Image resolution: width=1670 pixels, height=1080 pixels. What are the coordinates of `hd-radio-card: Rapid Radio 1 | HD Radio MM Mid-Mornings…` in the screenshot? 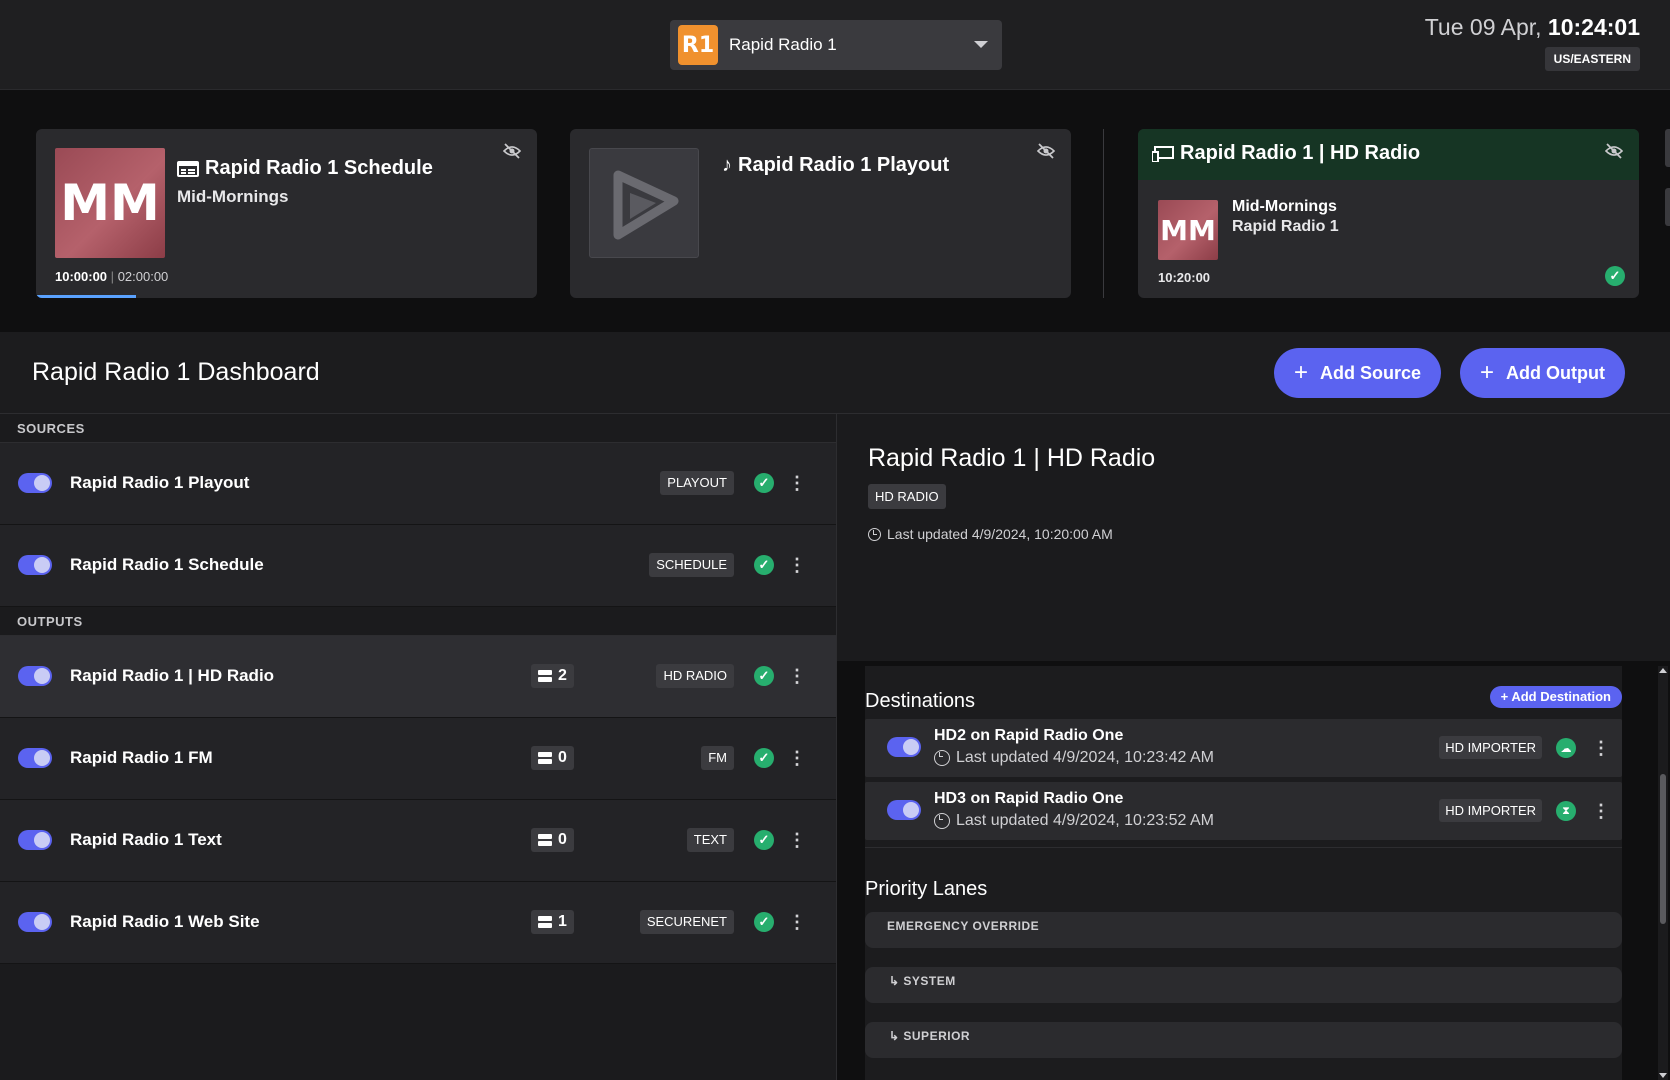 It's located at (1388, 213).